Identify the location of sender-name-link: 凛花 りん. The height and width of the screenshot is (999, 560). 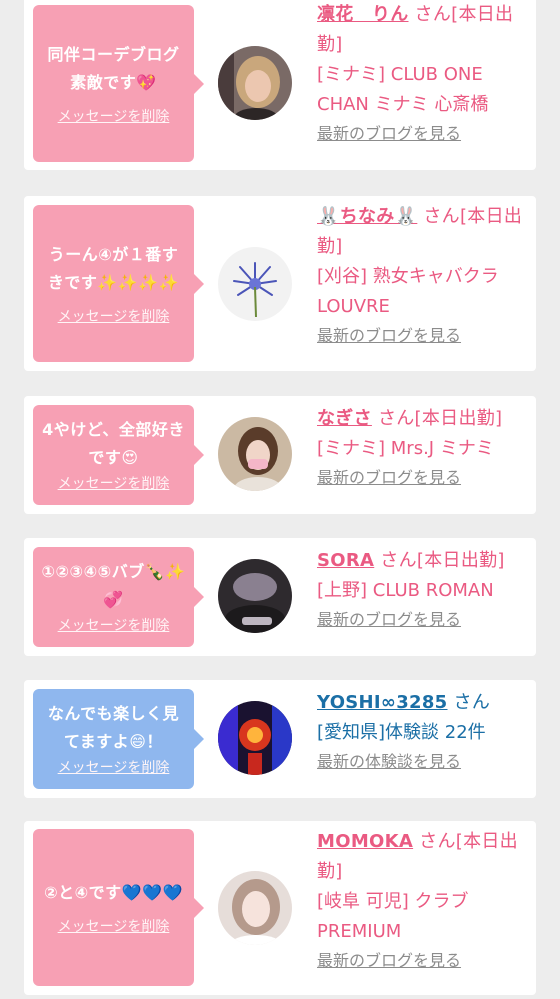
(363, 14).